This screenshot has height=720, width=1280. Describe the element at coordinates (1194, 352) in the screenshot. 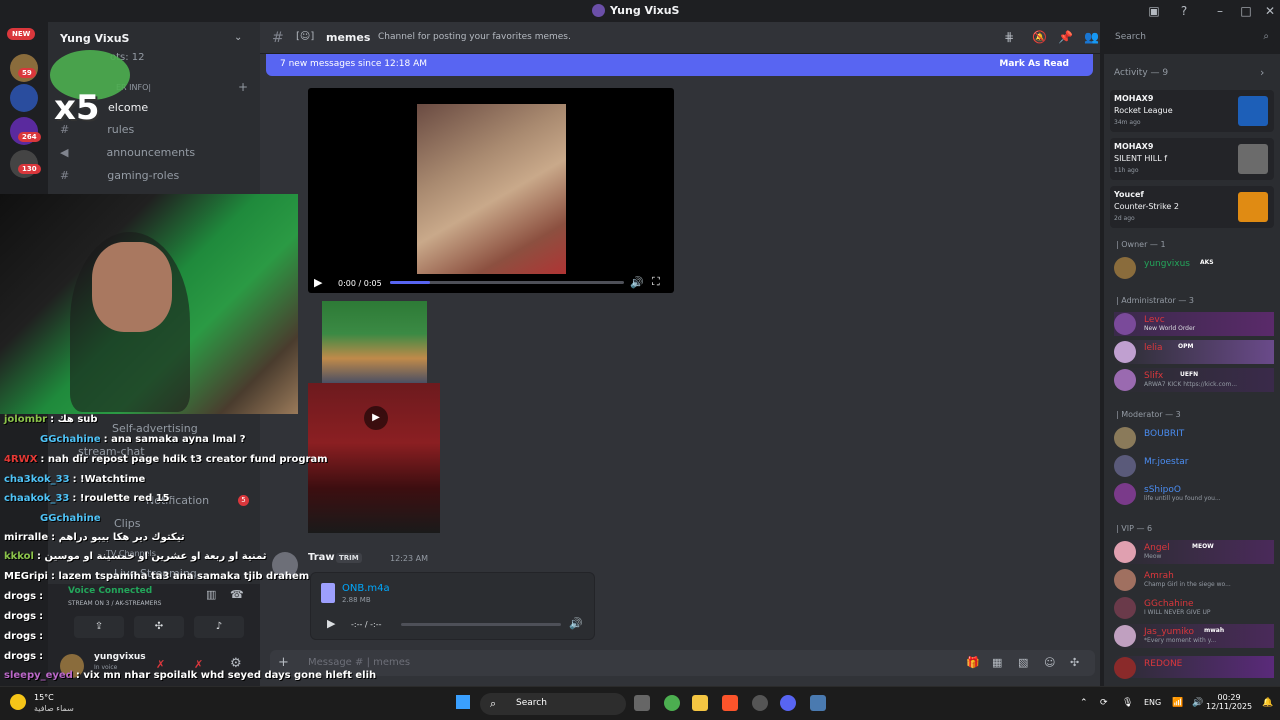

I see `member-item: lelia OPM` at that location.